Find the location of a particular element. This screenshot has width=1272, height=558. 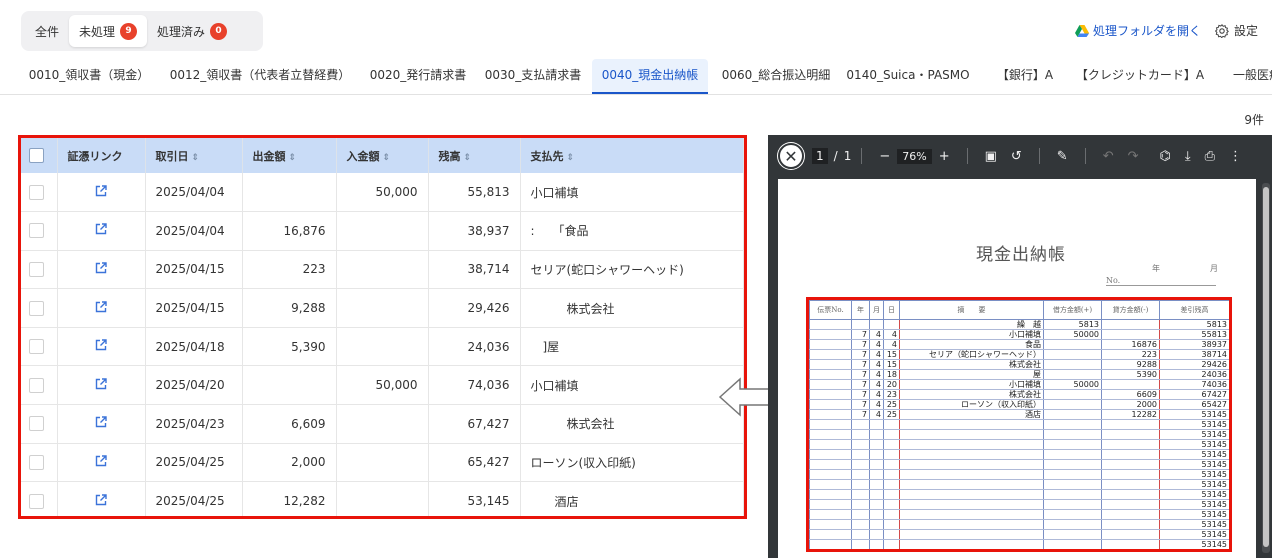

ledger-row: 7 4 25 ローソン（収入印紙） 2000 65427 is located at coordinates (1019, 404).